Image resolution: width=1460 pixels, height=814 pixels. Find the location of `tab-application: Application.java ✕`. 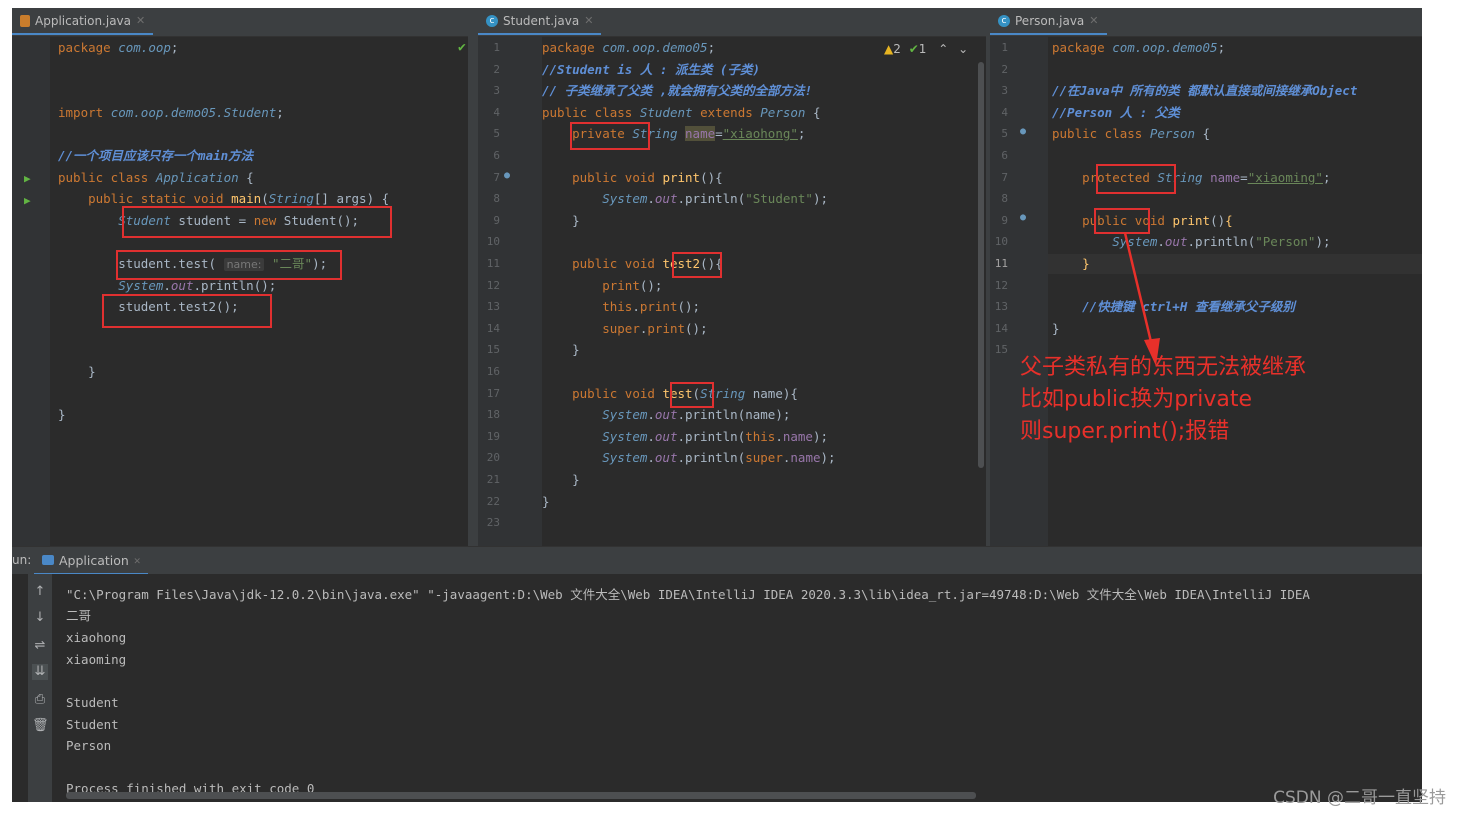

tab-application: Application.java ✕ is located at coordinates (83, 21).